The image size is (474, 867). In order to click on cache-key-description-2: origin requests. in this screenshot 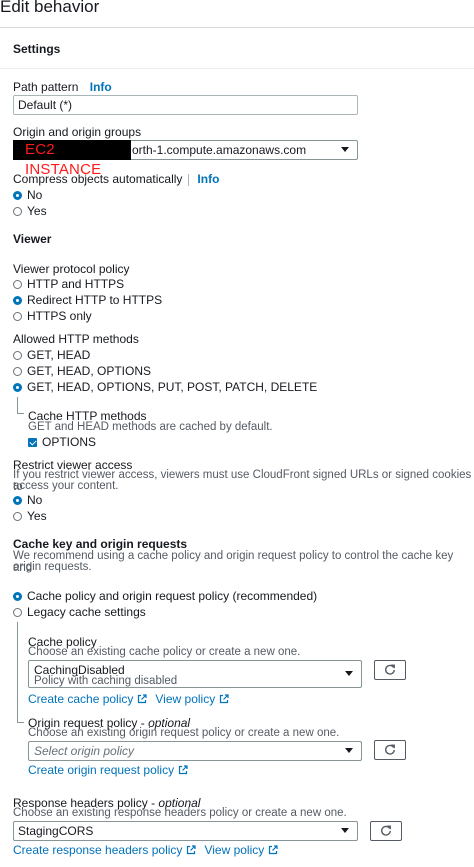, I will do `click(52, 567)`.